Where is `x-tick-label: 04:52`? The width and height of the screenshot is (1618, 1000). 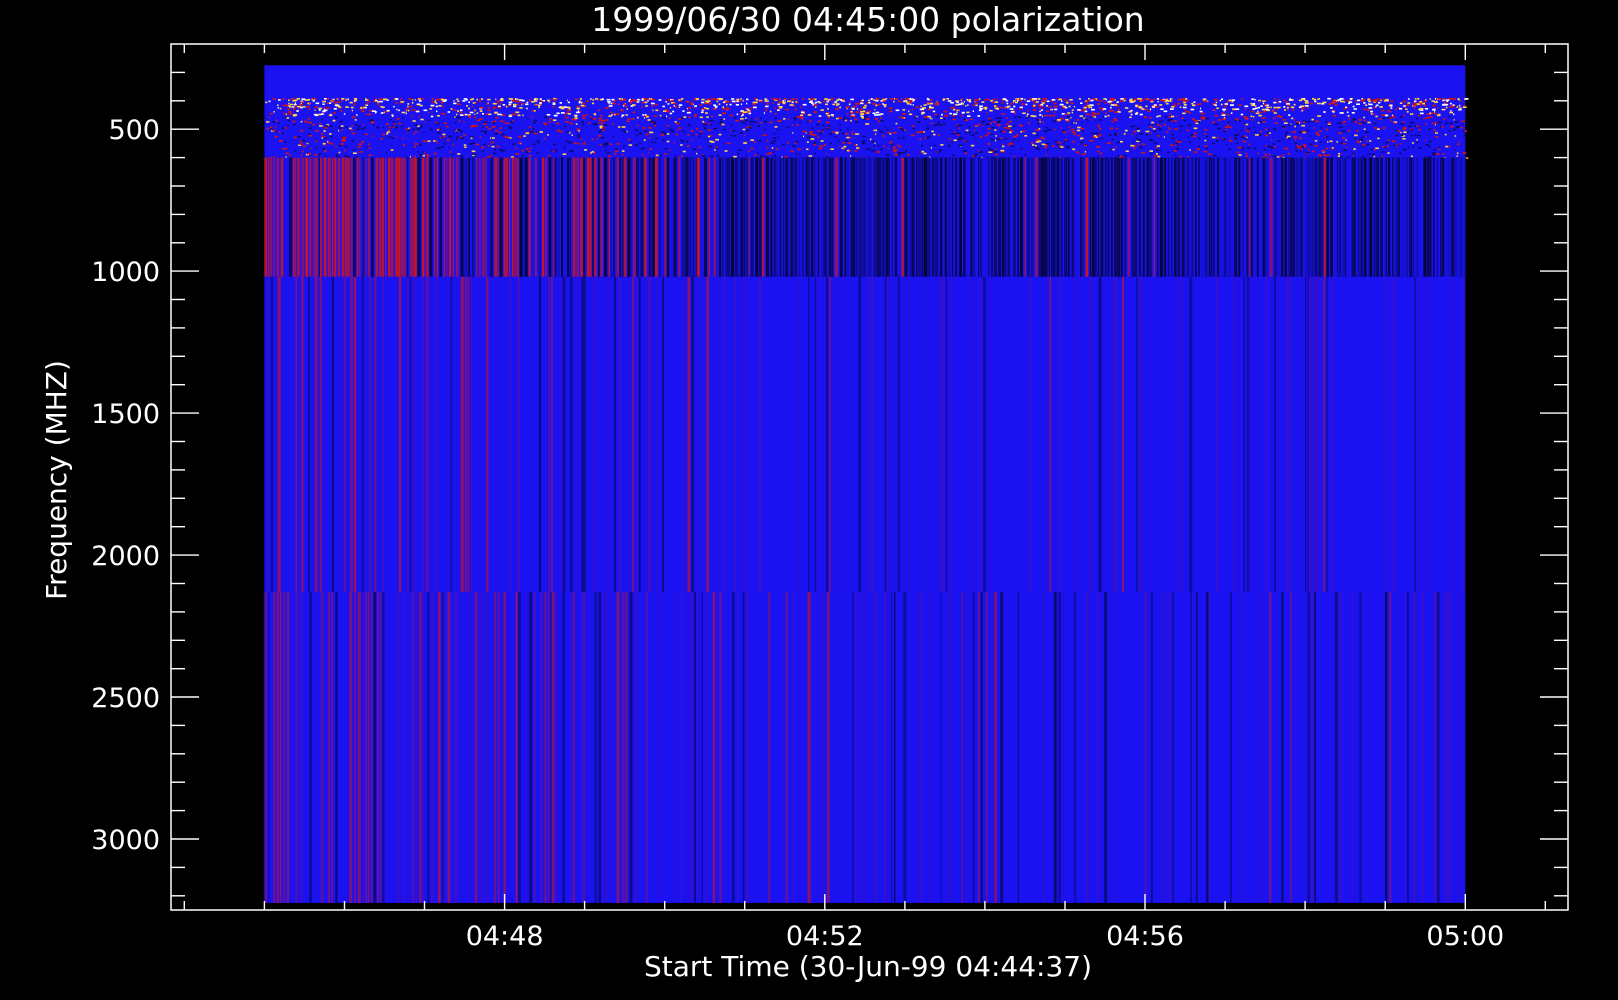 x-tick-label: 04:52 is located at coordinates (825, 936).